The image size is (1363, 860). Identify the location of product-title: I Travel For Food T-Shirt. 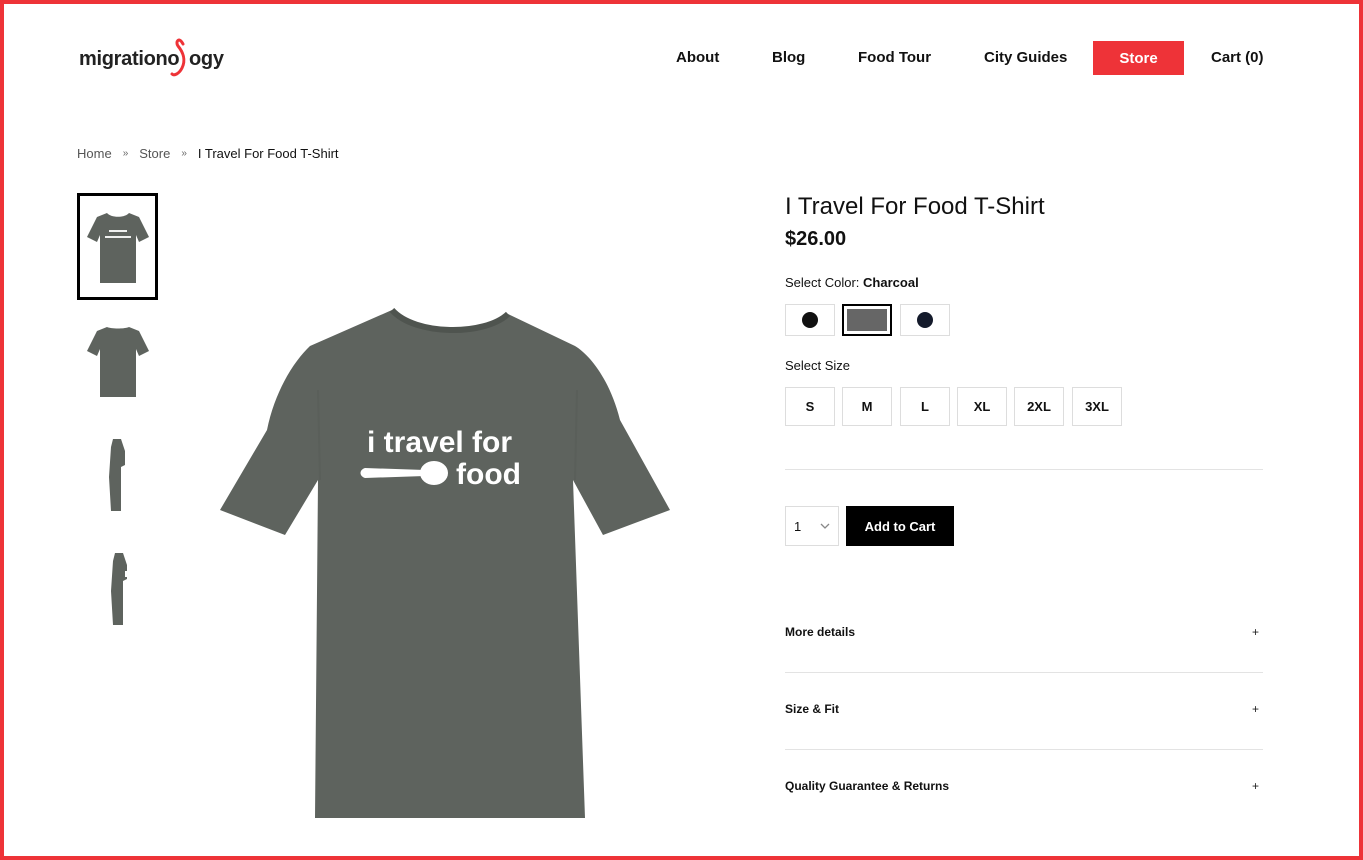
(915, 206).